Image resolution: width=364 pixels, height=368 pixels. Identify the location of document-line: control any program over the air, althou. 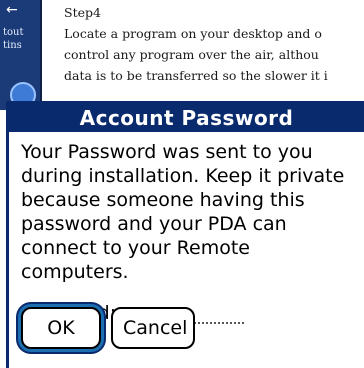
(191, 54).